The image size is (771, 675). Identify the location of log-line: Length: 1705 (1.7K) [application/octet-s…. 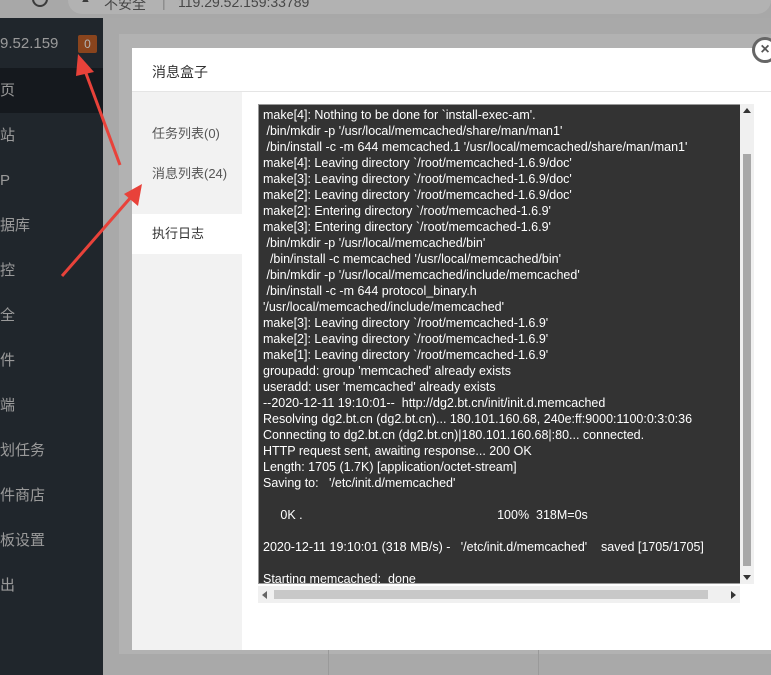
(390, 467).